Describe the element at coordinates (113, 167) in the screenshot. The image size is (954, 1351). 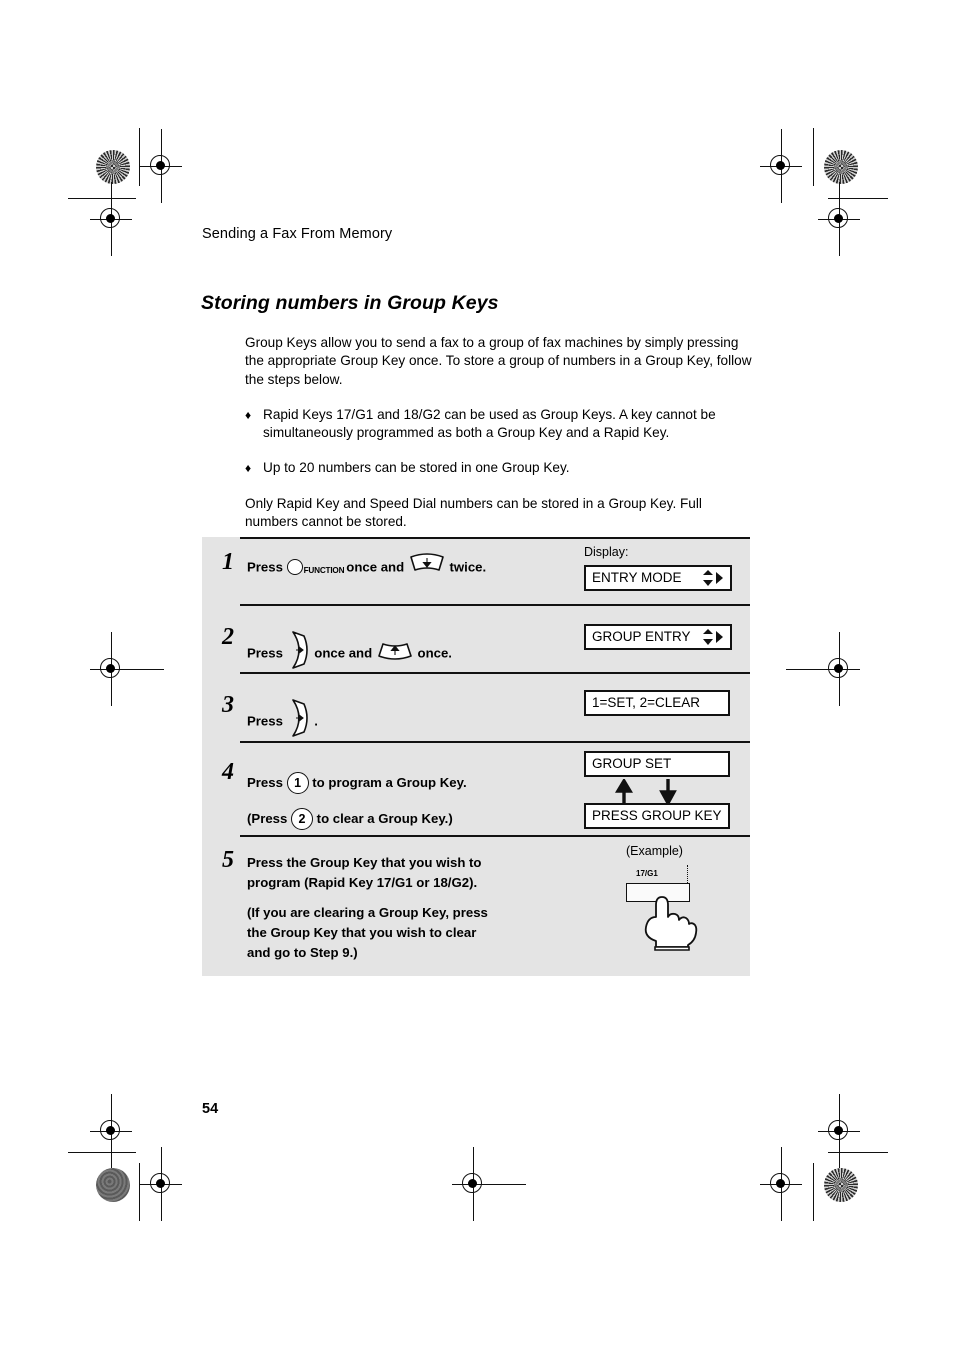
I see `rosette-mark-top-left` at that location.